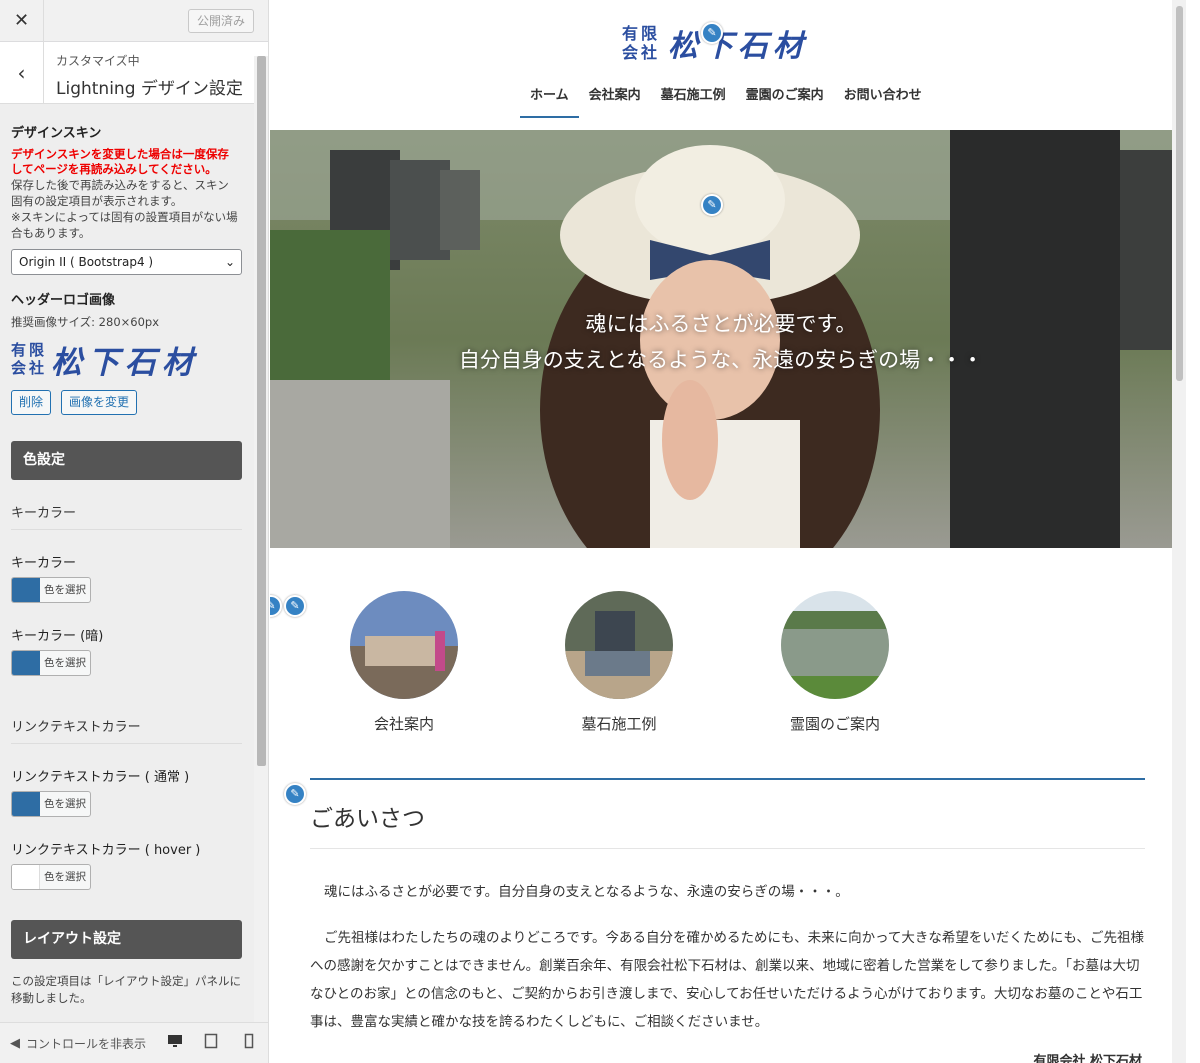 The height and width of the screenshot is (1063, 1200). I want to click on desktop-preview-icon, so click(175, 1043).